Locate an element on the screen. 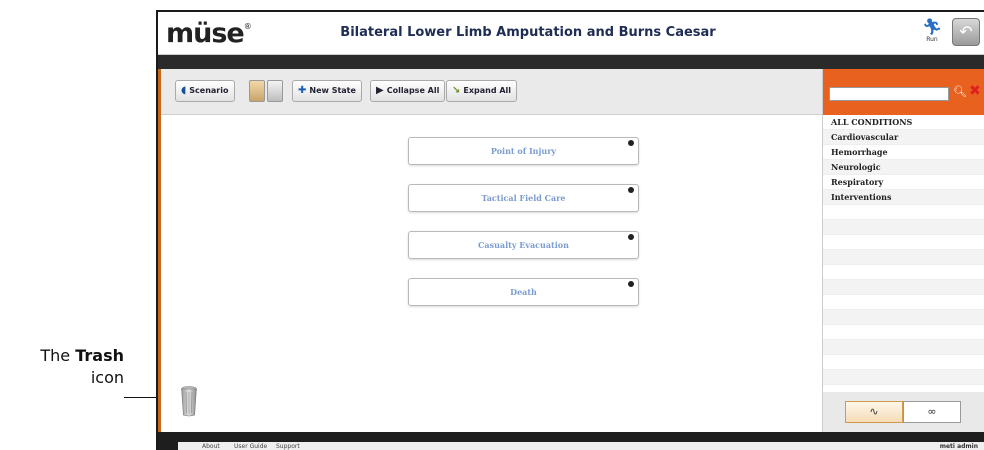  state-label: Tactical Field Care is located at coordinates (523, 198).